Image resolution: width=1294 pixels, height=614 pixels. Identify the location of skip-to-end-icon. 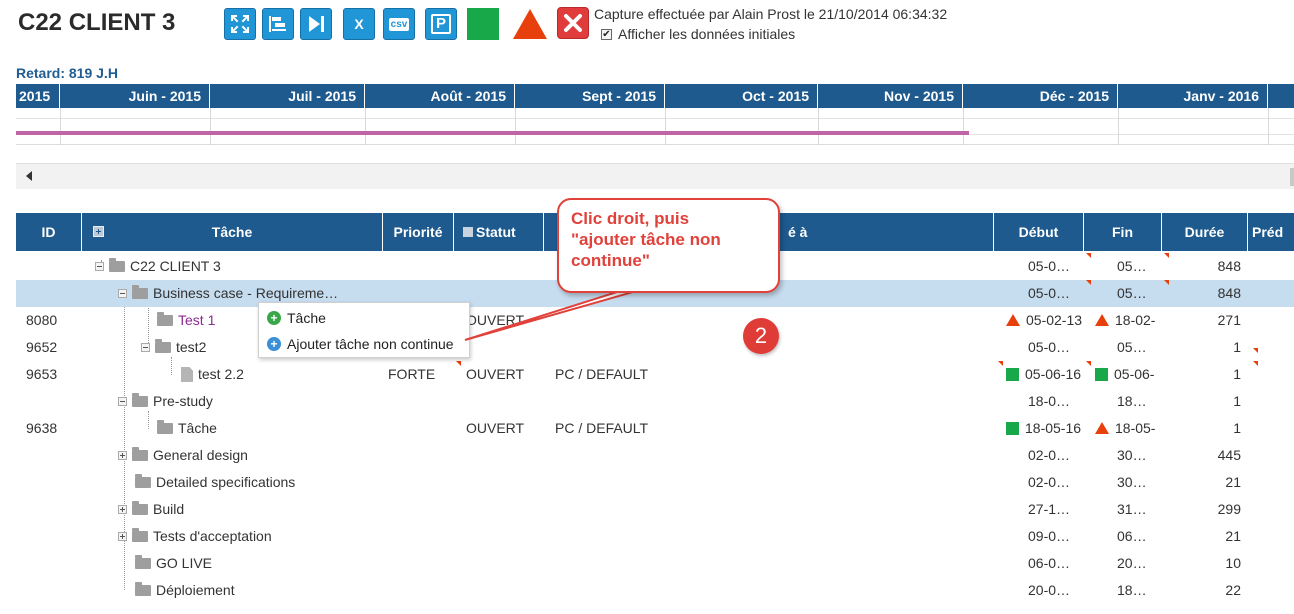
(316, 24).